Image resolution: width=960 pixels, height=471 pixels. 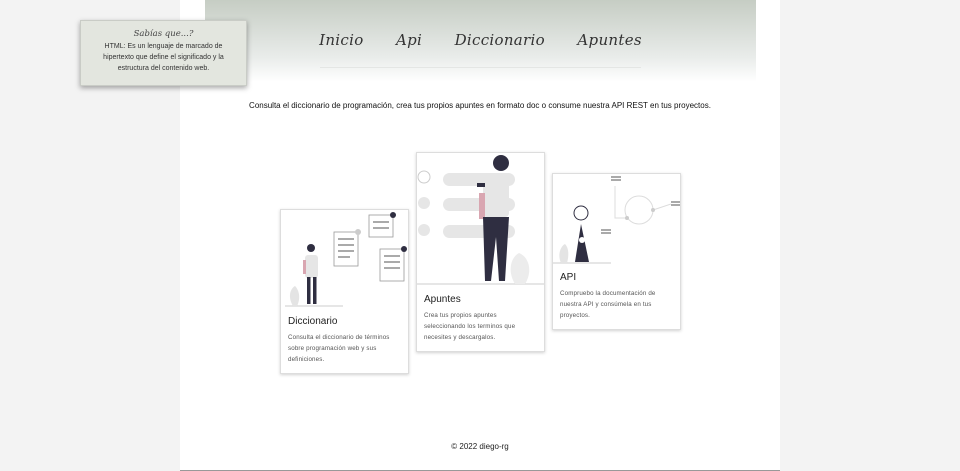 I want to click on nav-inicio: Inicio, so click(x=341, y=40).